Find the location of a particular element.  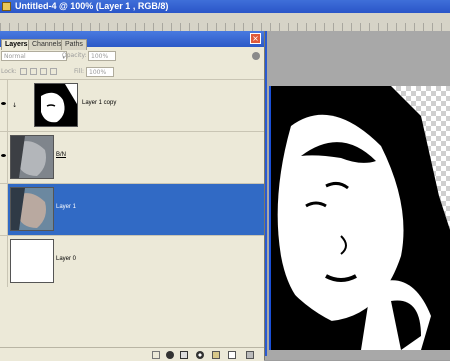

document-titlebar: Untitled-4 @ 100% (Layer 1 , RGB/8) is located at coordinates (225, 6).